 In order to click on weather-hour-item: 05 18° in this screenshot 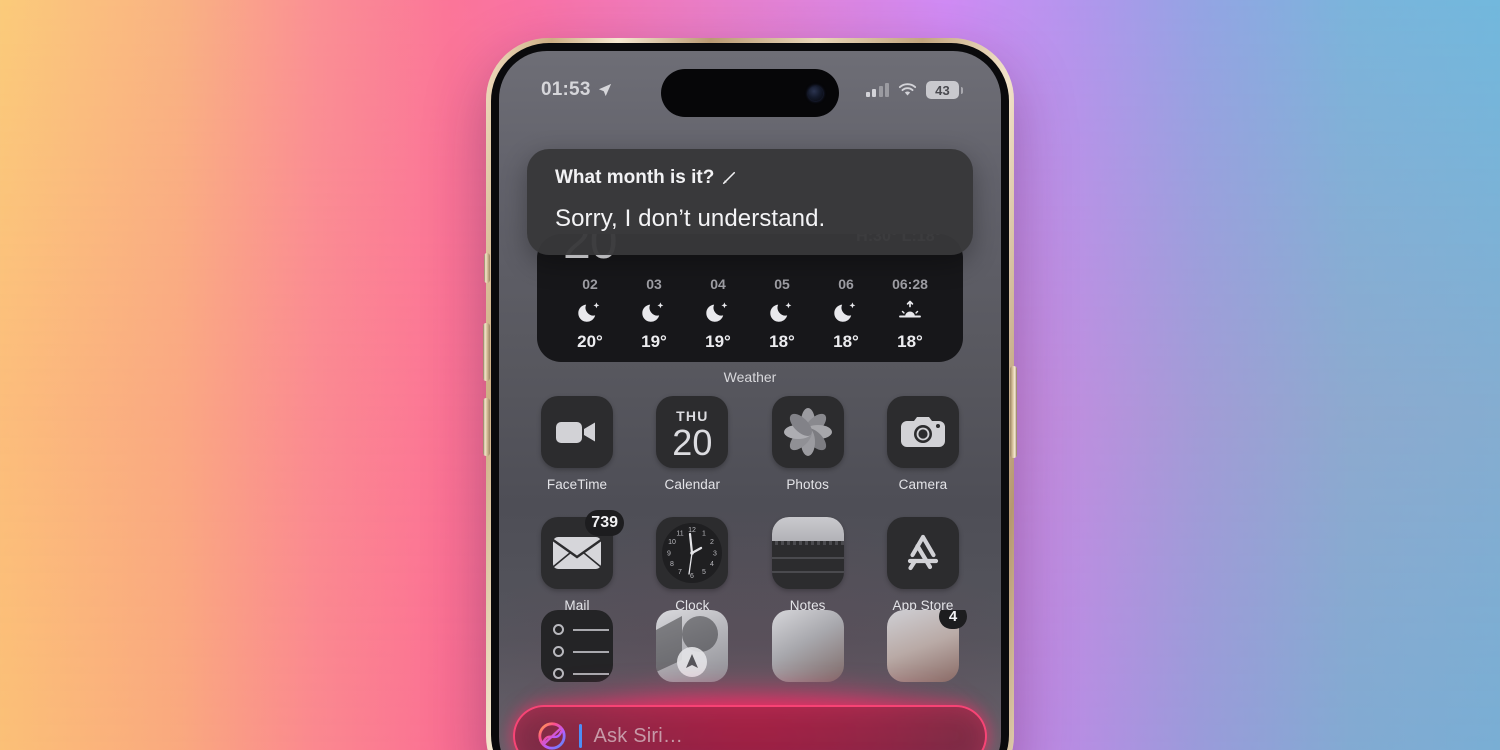, I will do `click(782, 314)`.